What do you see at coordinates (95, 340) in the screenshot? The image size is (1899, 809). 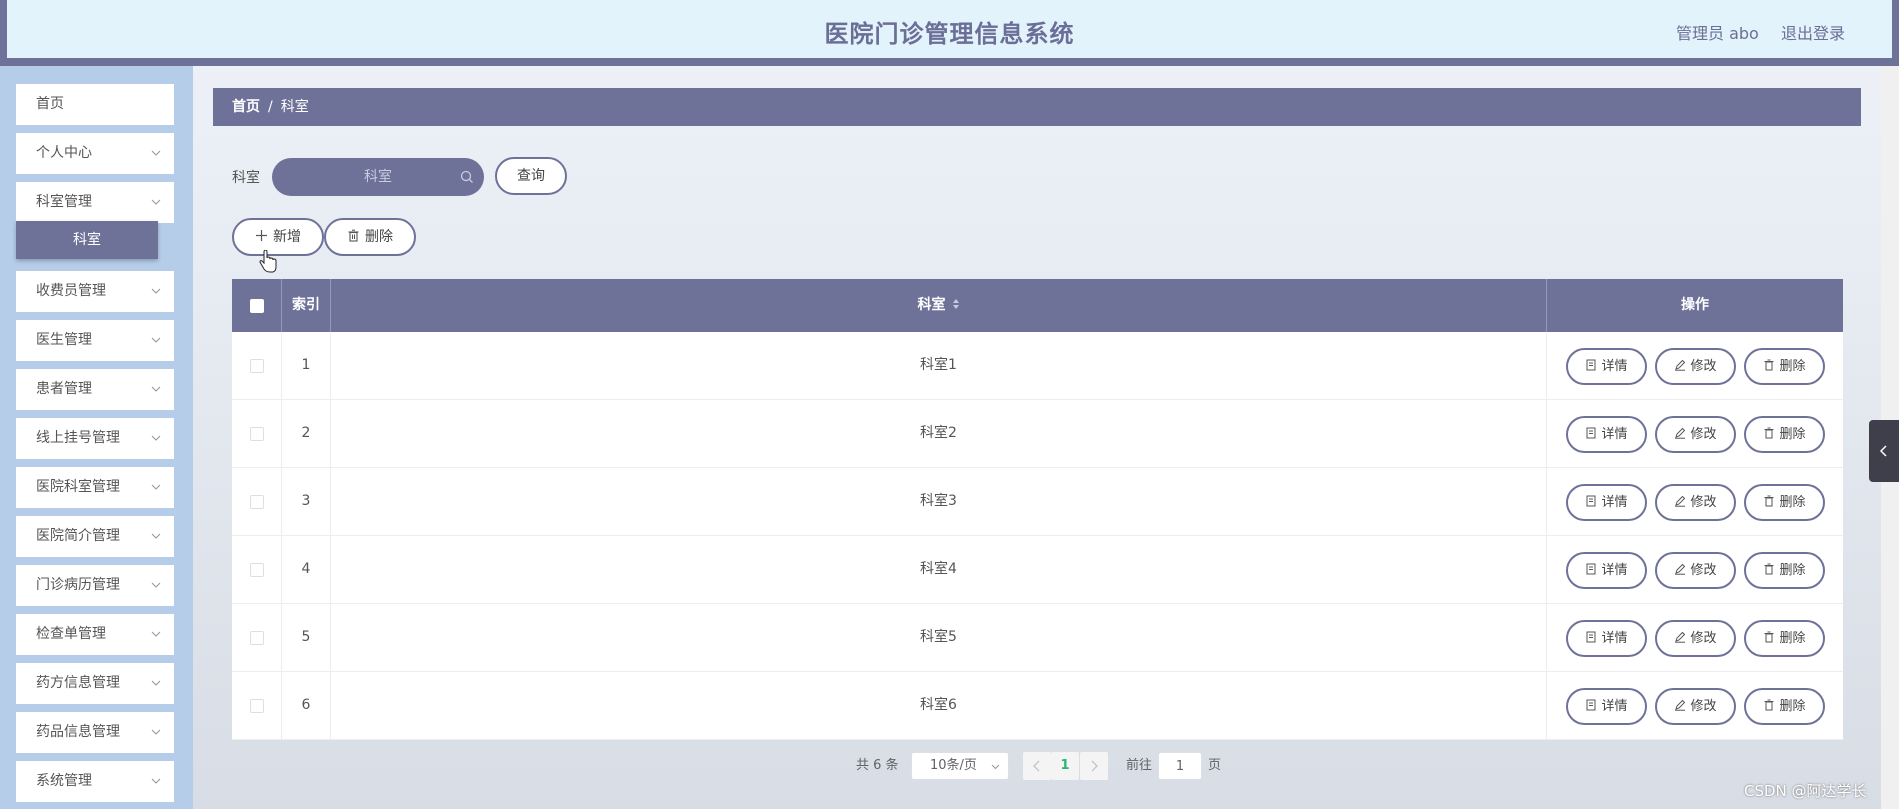 I see `sidebar-item-4: 医生管理` at bounding box center [95, 340].